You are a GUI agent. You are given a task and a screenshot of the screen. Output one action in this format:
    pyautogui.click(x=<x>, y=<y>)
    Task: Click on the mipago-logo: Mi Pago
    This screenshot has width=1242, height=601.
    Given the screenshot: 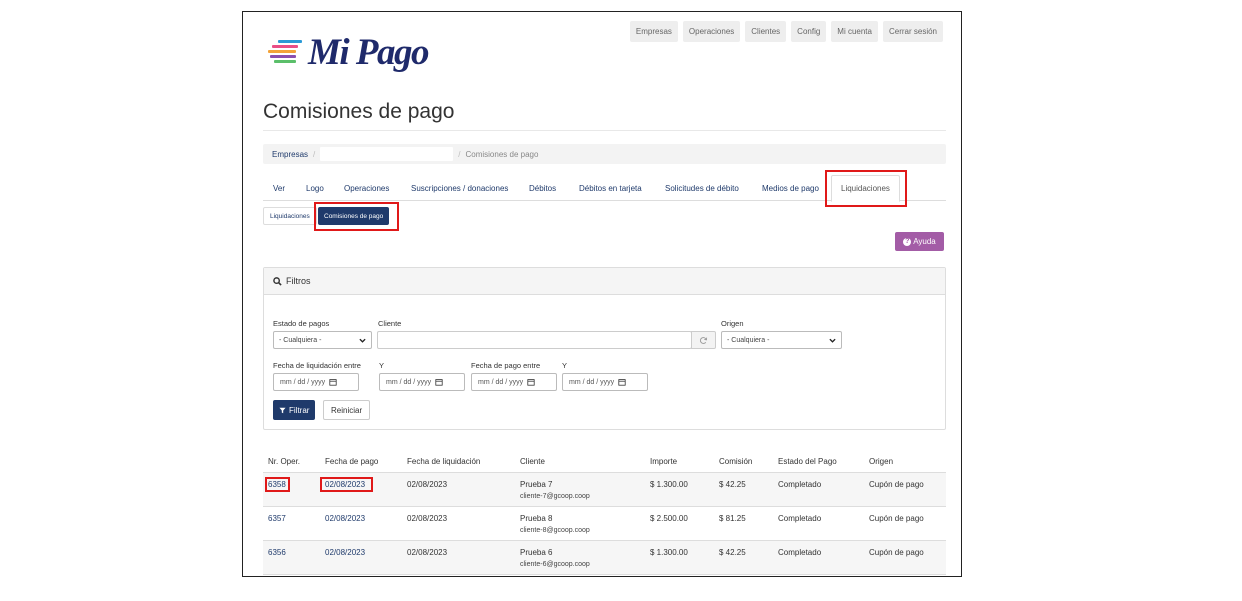 What is the action you would take?
    pyautogui.click(x=348, y=52)
    